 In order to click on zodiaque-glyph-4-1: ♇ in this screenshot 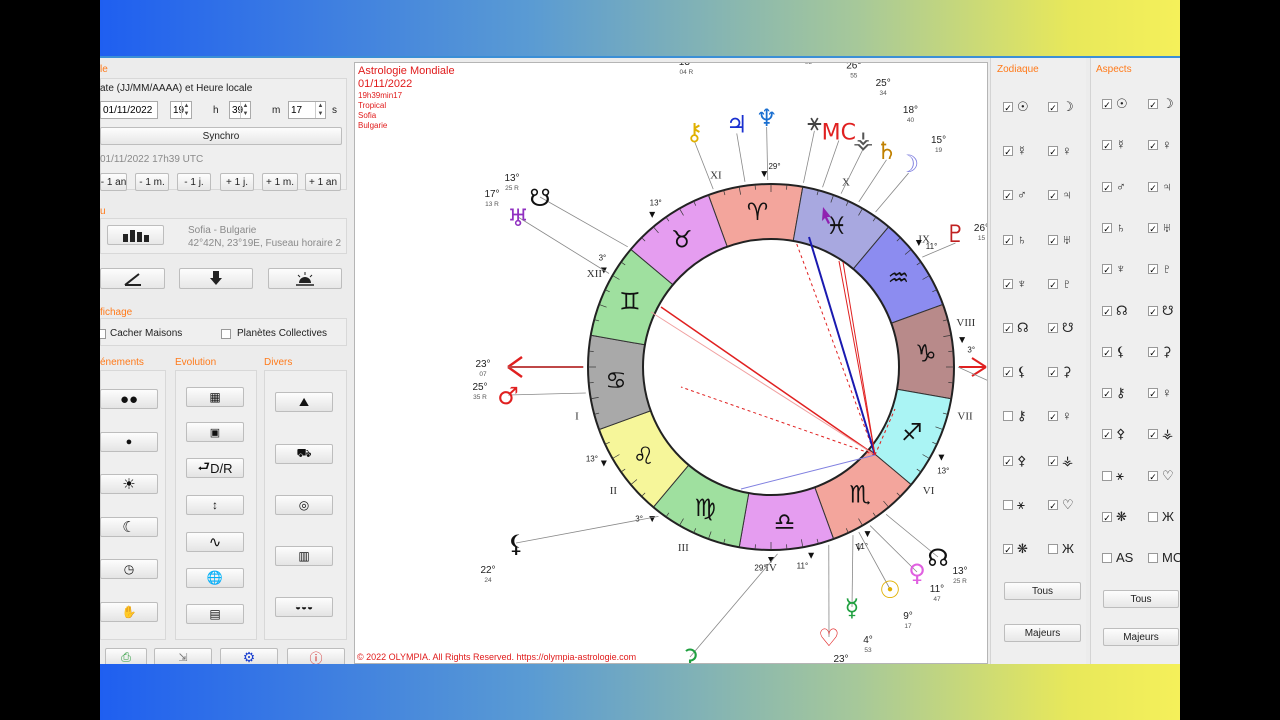, I will do `click(1067, 283)`.